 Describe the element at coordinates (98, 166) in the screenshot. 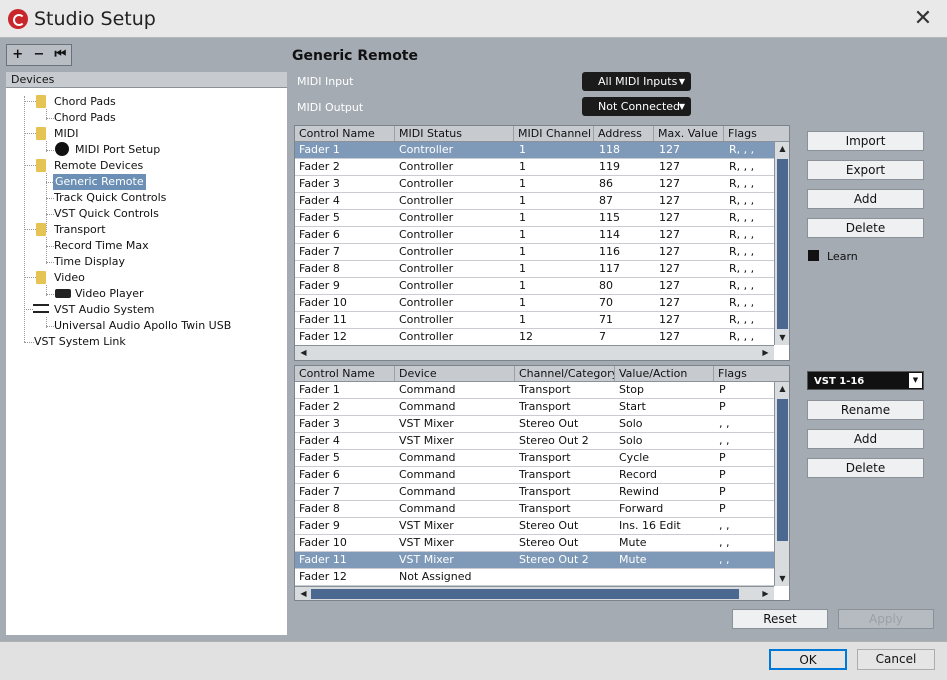

I see `tree-item-remote-devices: Remote Devices` at that location.